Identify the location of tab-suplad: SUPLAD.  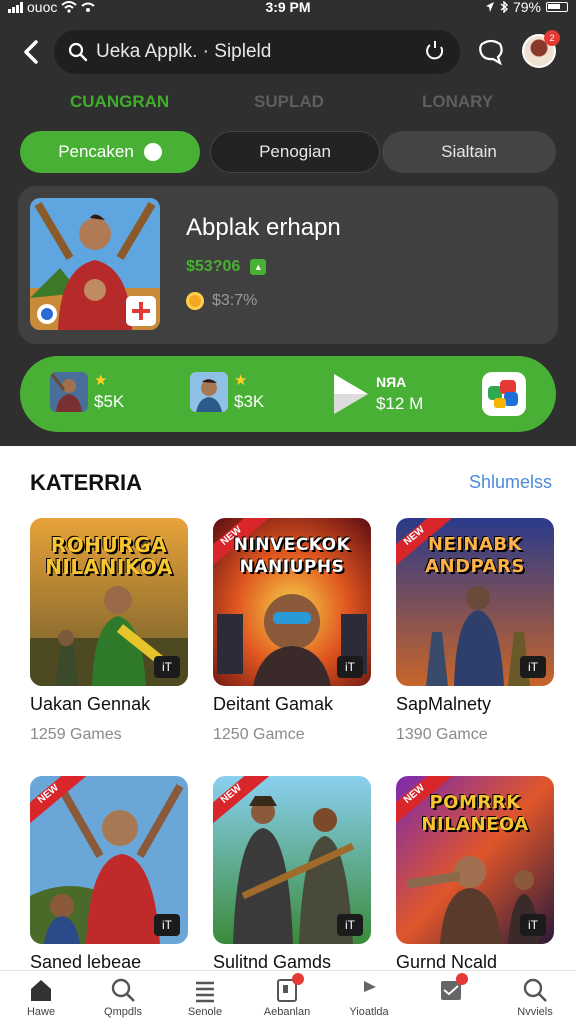
(289, 102).